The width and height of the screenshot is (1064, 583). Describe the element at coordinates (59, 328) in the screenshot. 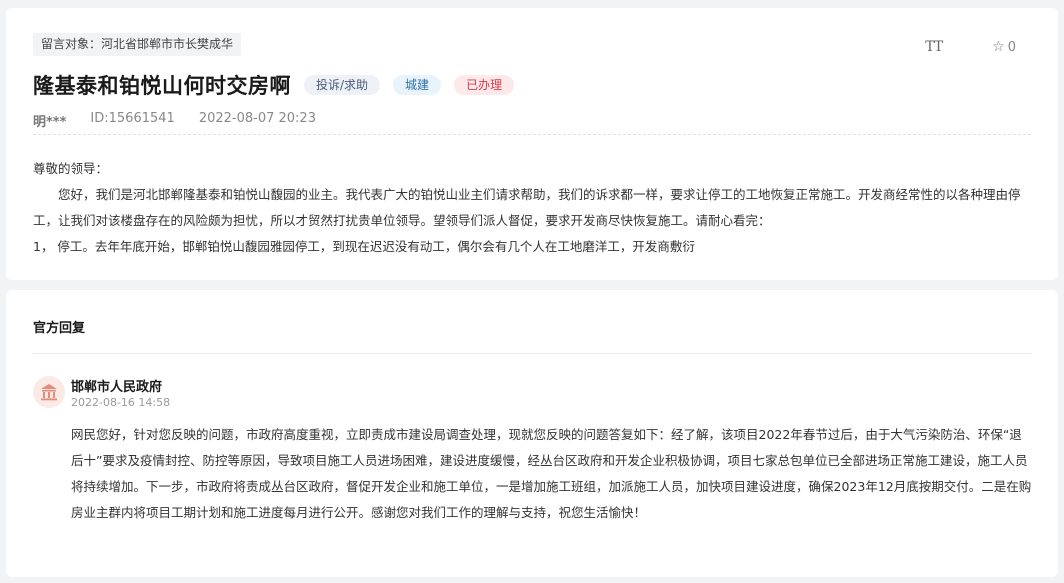

I see `reply-heading: 官方回复` at that location.